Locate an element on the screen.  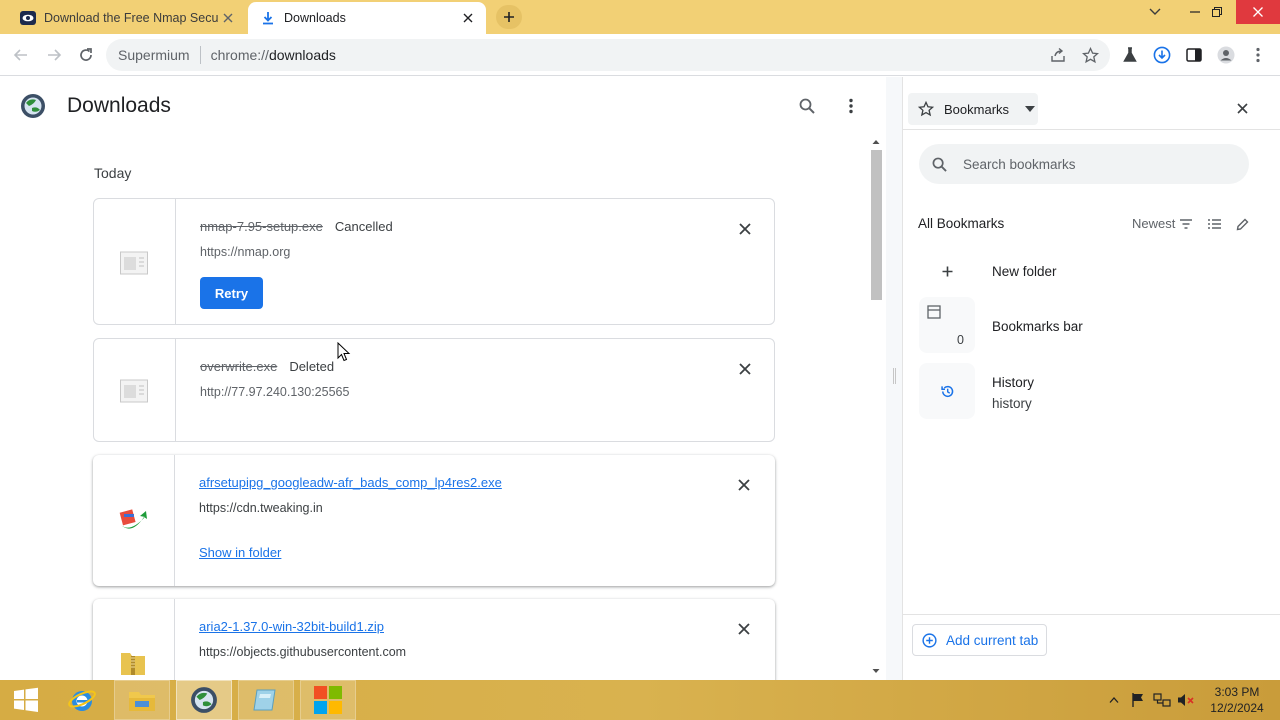
bookmark-star-button is located at coordinates (1090, 55).